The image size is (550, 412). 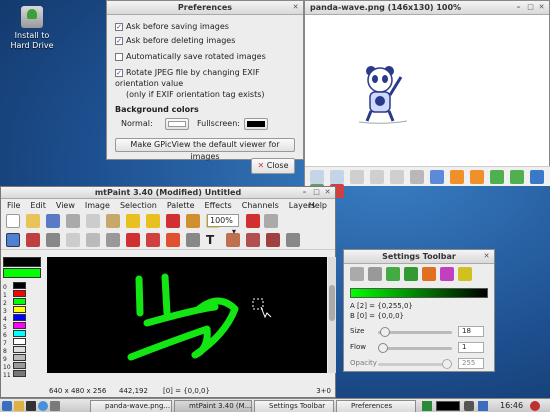 What do you see at coordinates (93, 240) in the screenshot?
I see `smudge-tool-icon` at bounding box center [93, 240].